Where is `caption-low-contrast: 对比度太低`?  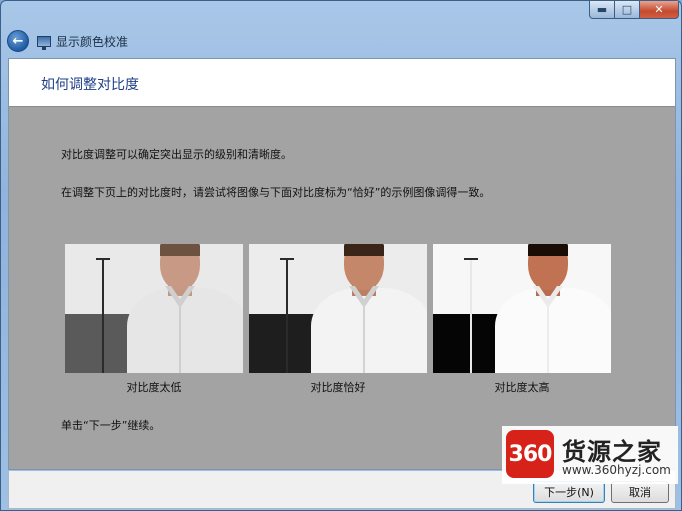 caption-low-contrast: 对比度太低 is located at coordinates (154, 387).